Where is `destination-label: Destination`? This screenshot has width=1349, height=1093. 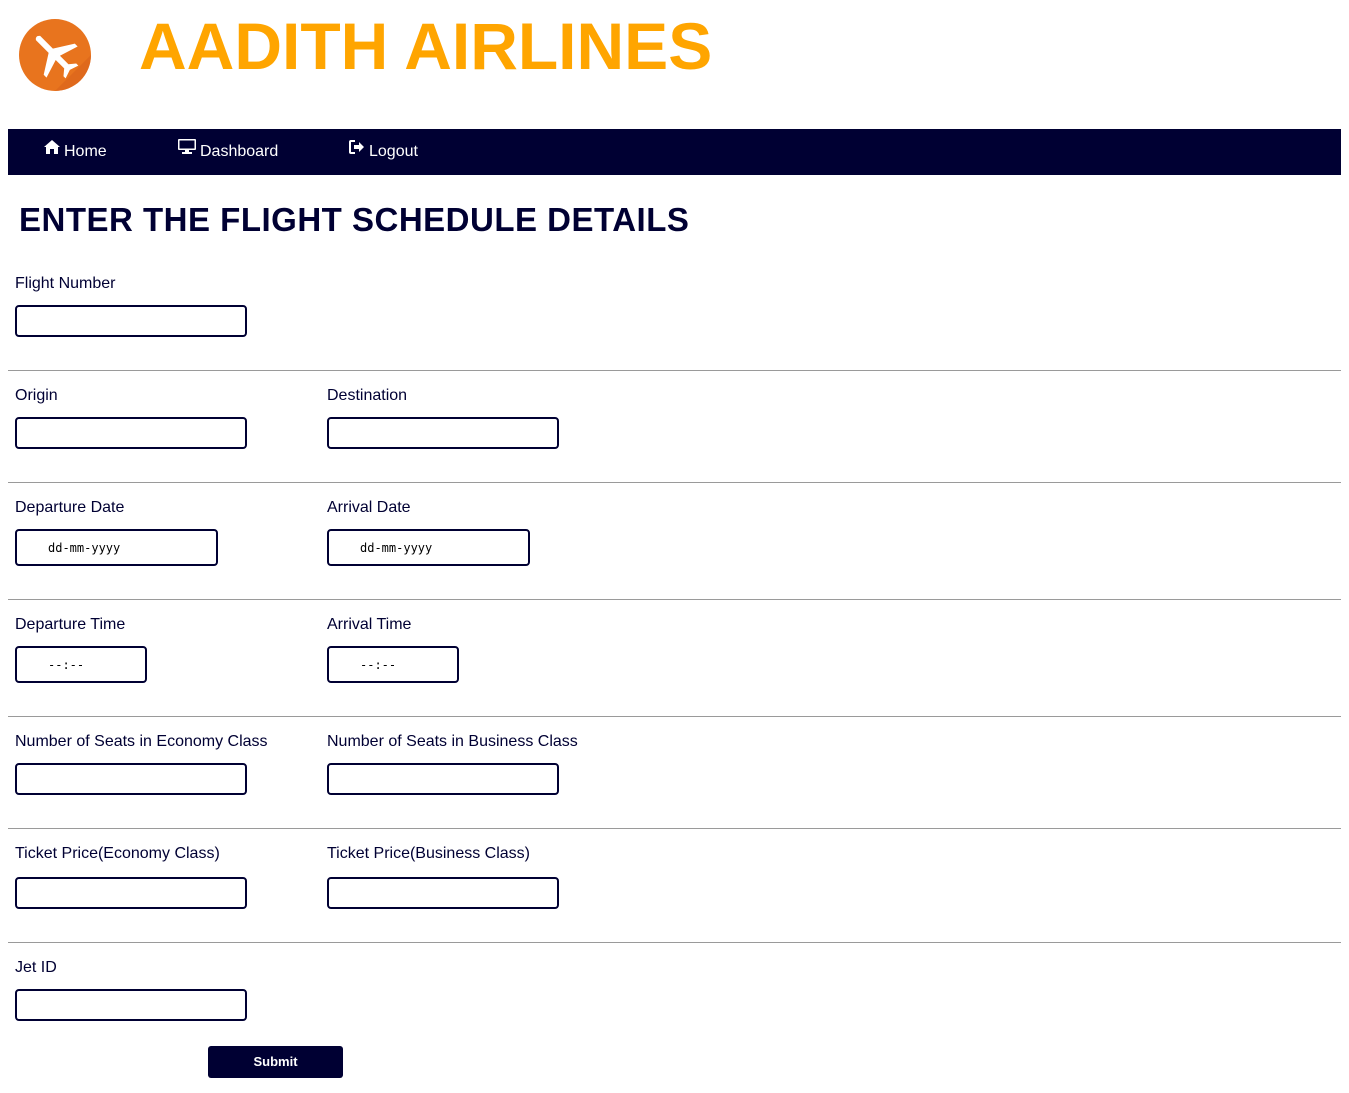 destination-label: Destination is located at coordinates (367, 395).